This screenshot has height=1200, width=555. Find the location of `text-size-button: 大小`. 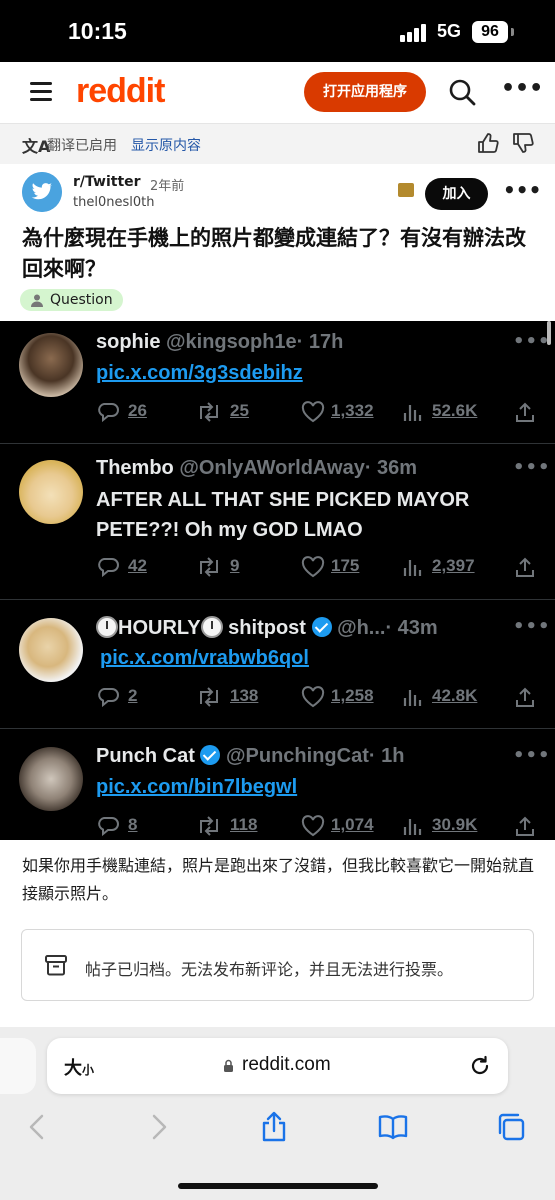

text-size-button: 大小 is located at coordinates (79, 1067).